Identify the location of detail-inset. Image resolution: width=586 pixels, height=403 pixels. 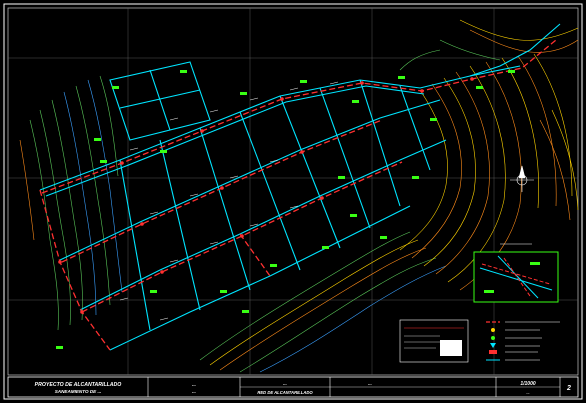
(516, 277).